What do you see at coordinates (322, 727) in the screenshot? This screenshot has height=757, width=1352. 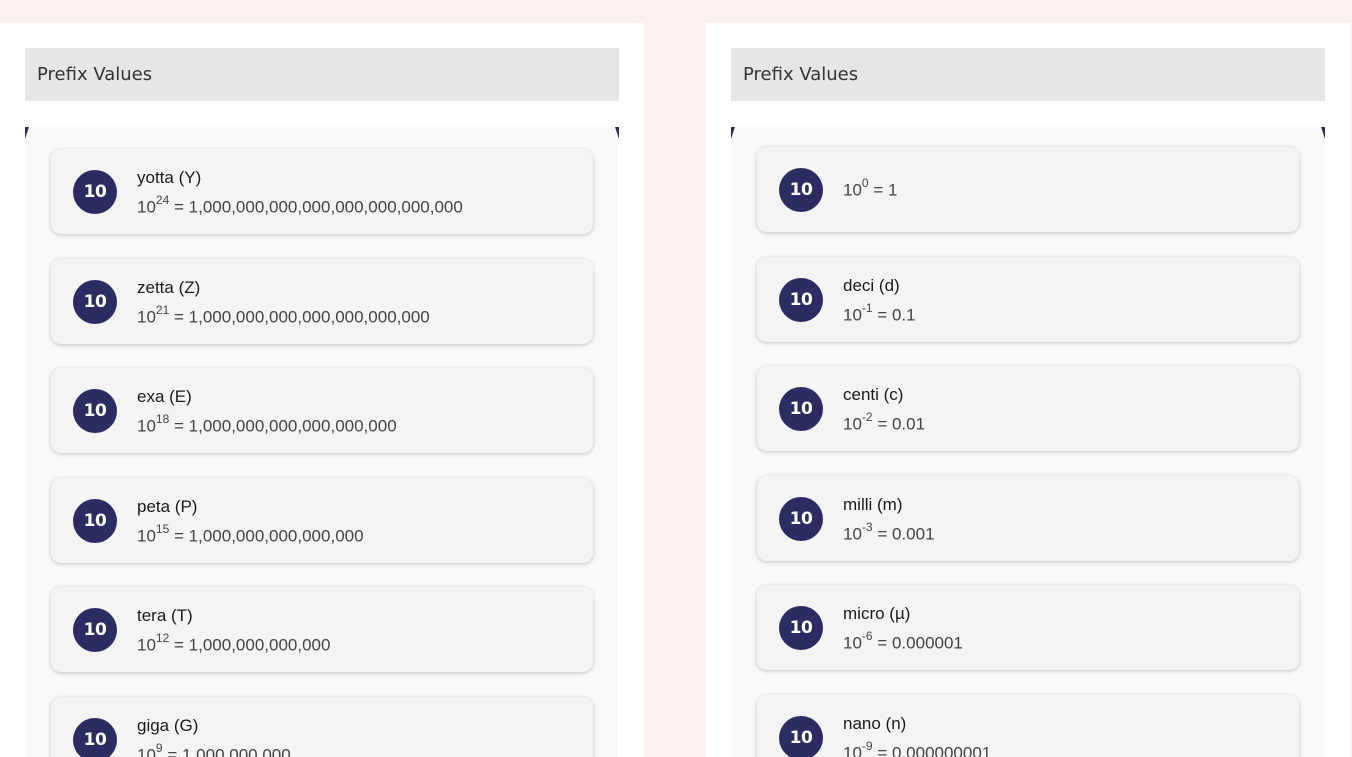 I see `prefix-card-giga: 10 giga (G) 109 = 1,000,000,000` at bounding box center [322, 727].